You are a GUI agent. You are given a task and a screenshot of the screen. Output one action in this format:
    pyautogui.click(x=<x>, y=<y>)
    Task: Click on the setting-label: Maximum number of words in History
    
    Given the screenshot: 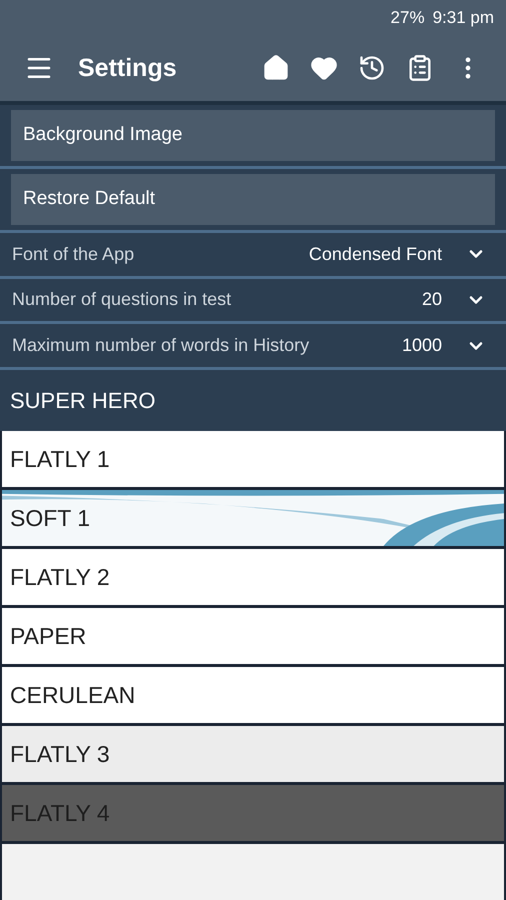 What is the action you would take?
    pyautogui.click(x=161, y=346)
    